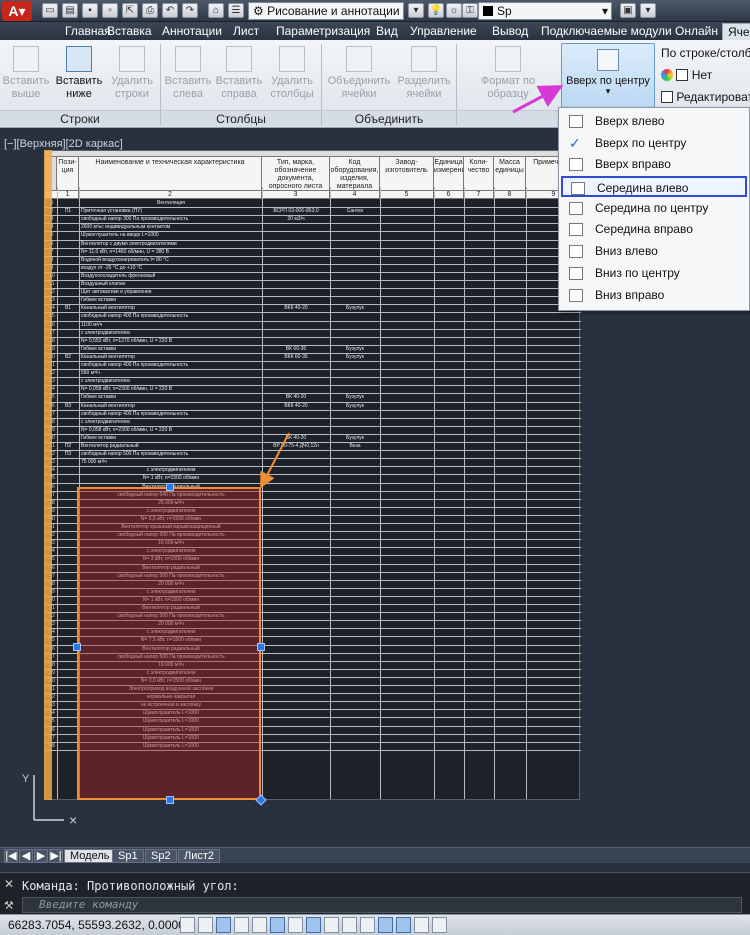 The height and width of the screenshot is (935, 750). Describe the element at coordinates (576, 121) in the screenshot. I see `align-top-left-icon` at that location.